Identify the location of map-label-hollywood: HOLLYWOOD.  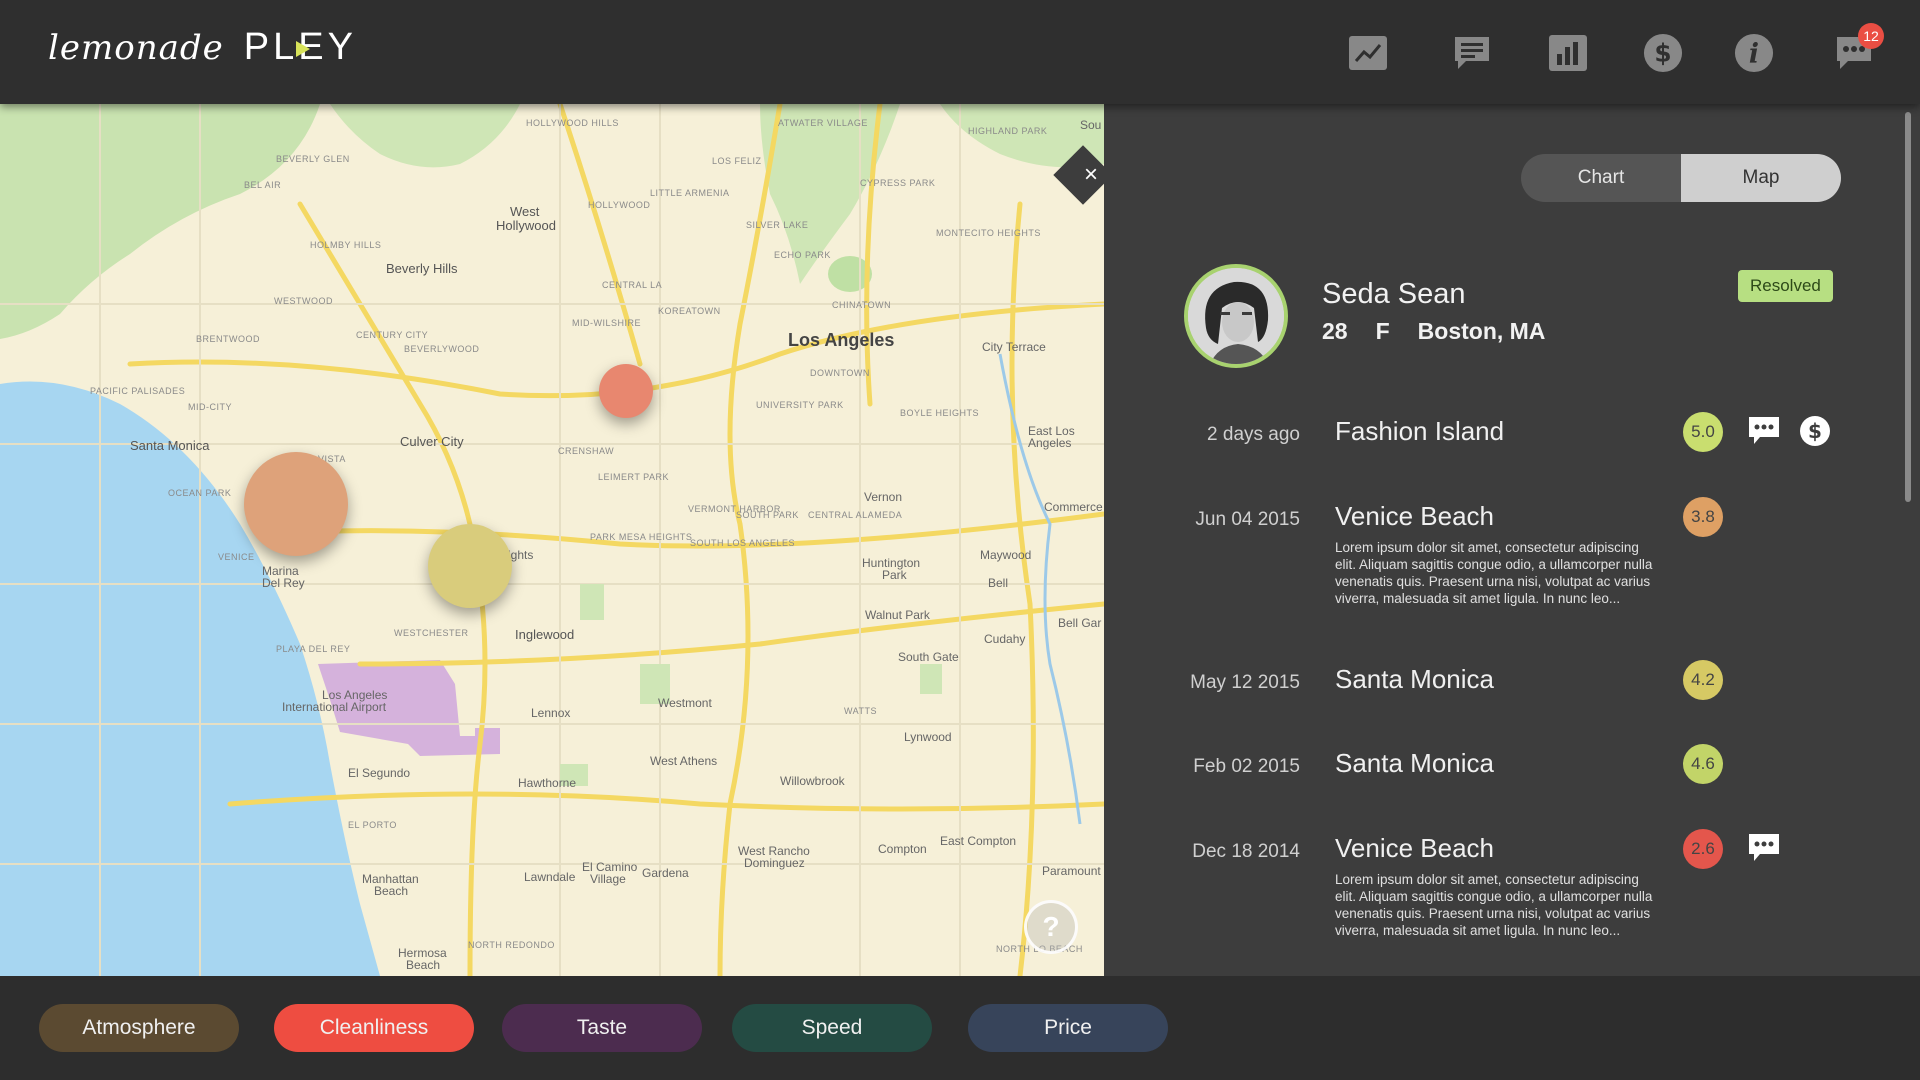
(619, 205).